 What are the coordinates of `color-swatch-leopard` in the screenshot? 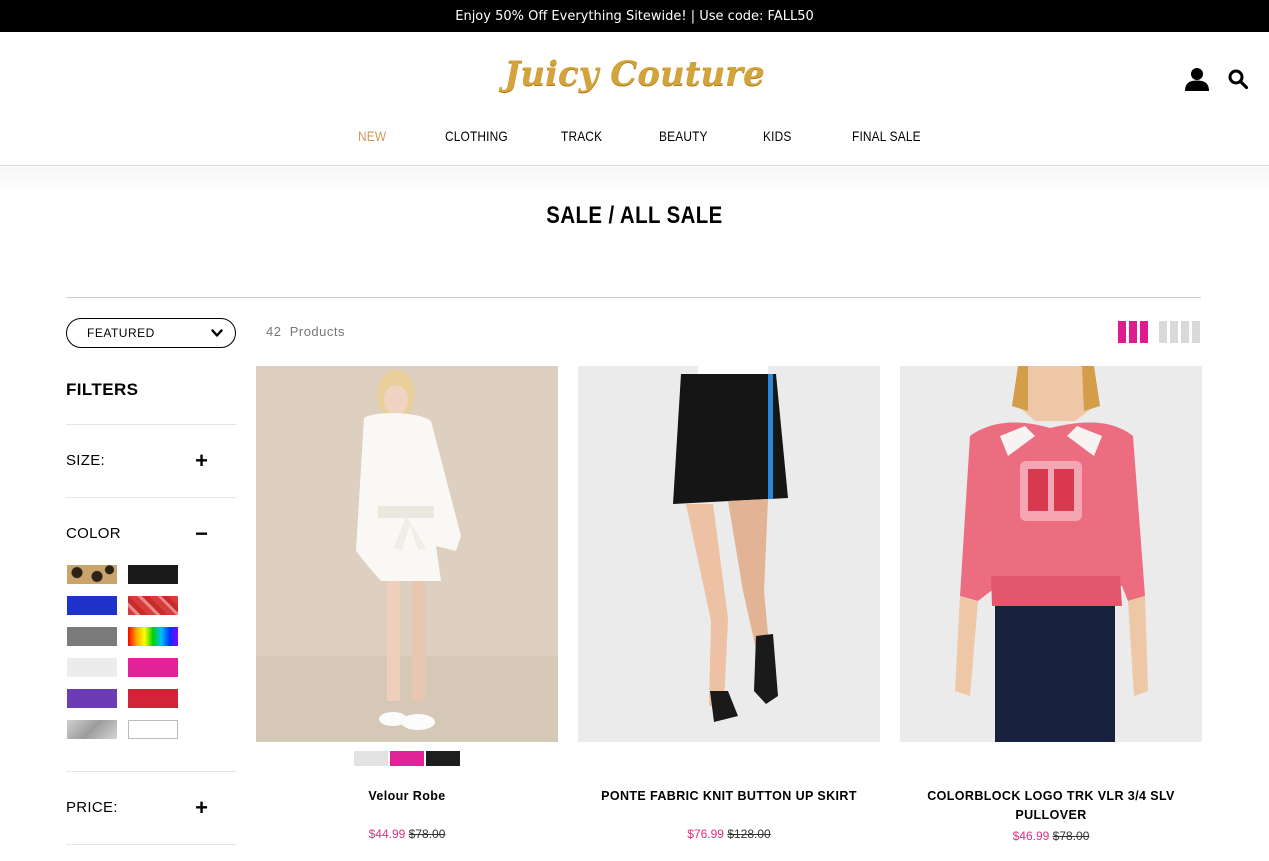 It's located at (92, 574).